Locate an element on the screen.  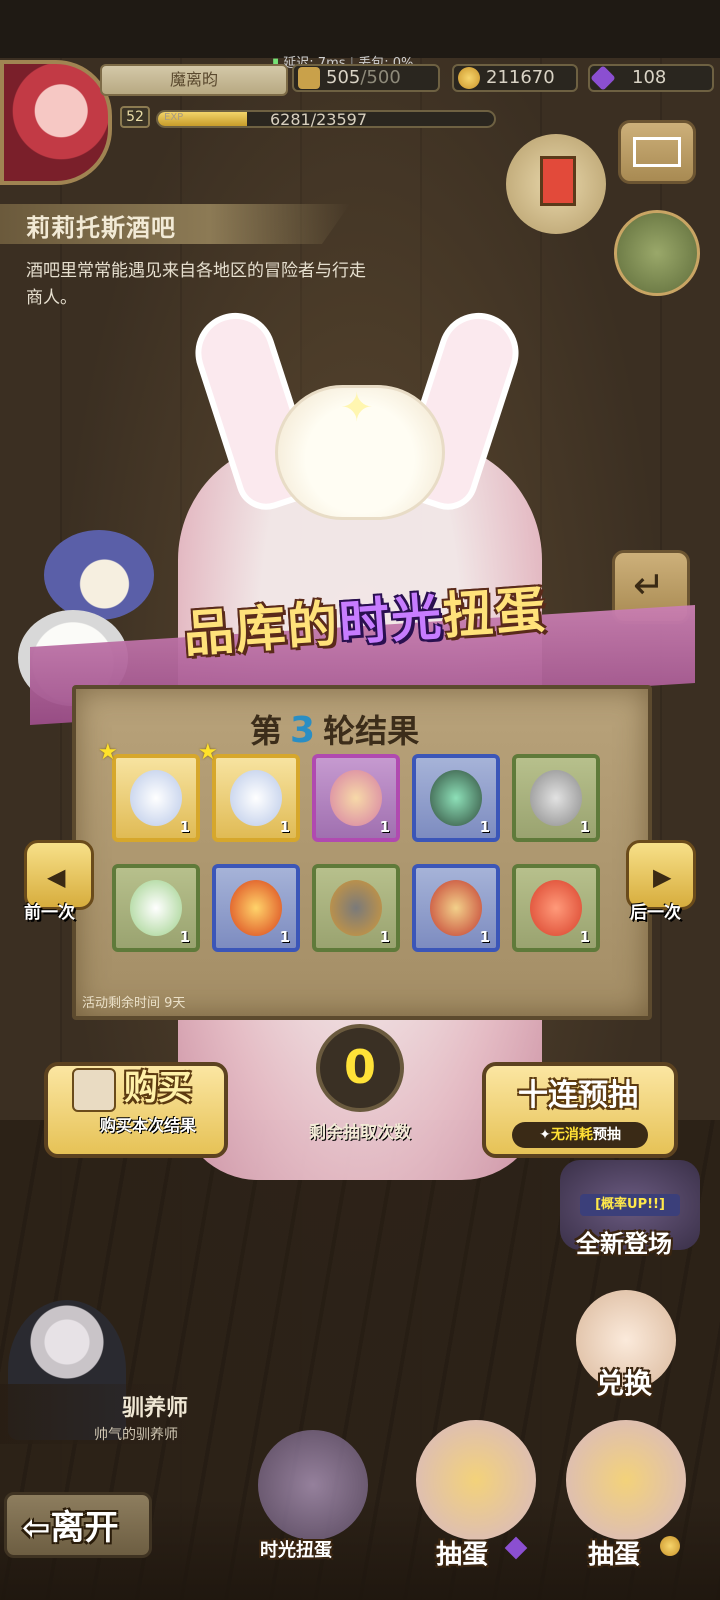
backpack-icon is located at coordinates (657, 253).